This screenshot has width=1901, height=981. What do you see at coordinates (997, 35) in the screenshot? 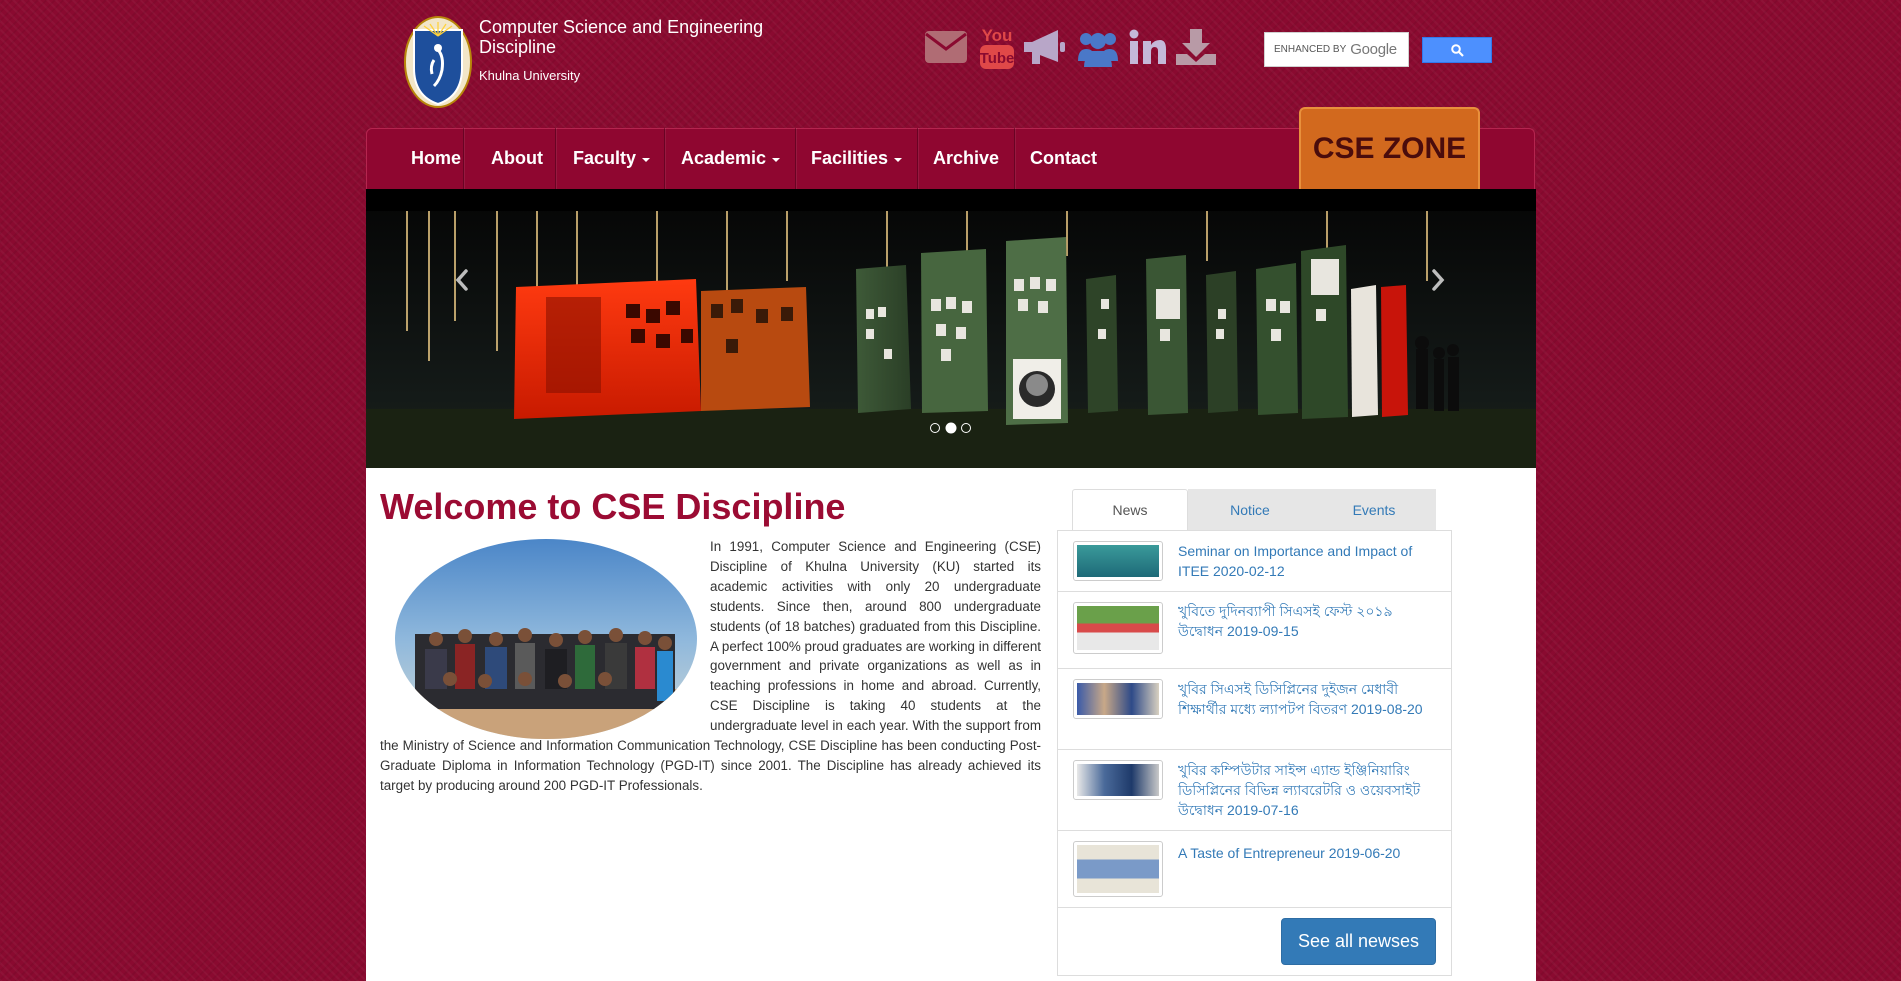
I see `svg-text: You` at bounding box center [997, 35].